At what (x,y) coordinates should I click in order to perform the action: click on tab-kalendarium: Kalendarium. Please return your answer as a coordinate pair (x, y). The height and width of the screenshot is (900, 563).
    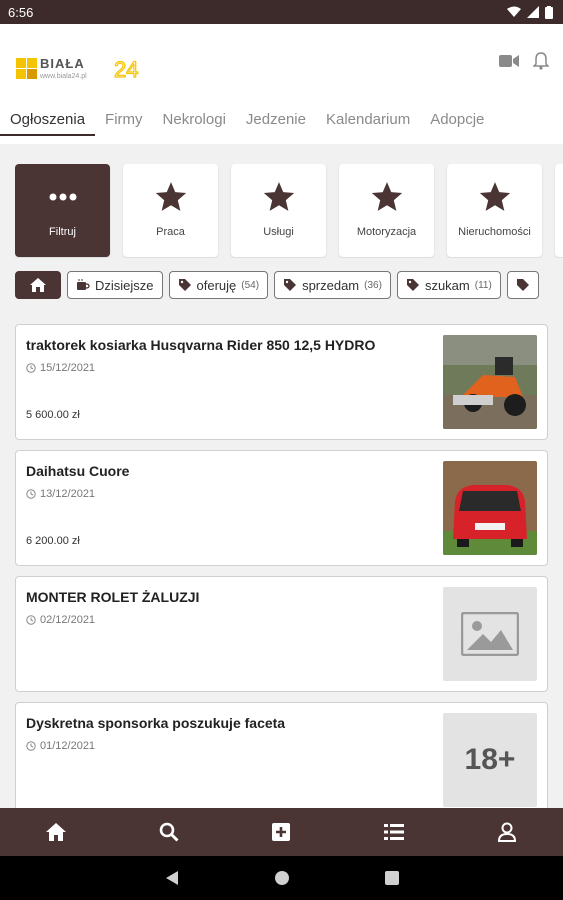
    Looking at the image, I should click on (368, 122).